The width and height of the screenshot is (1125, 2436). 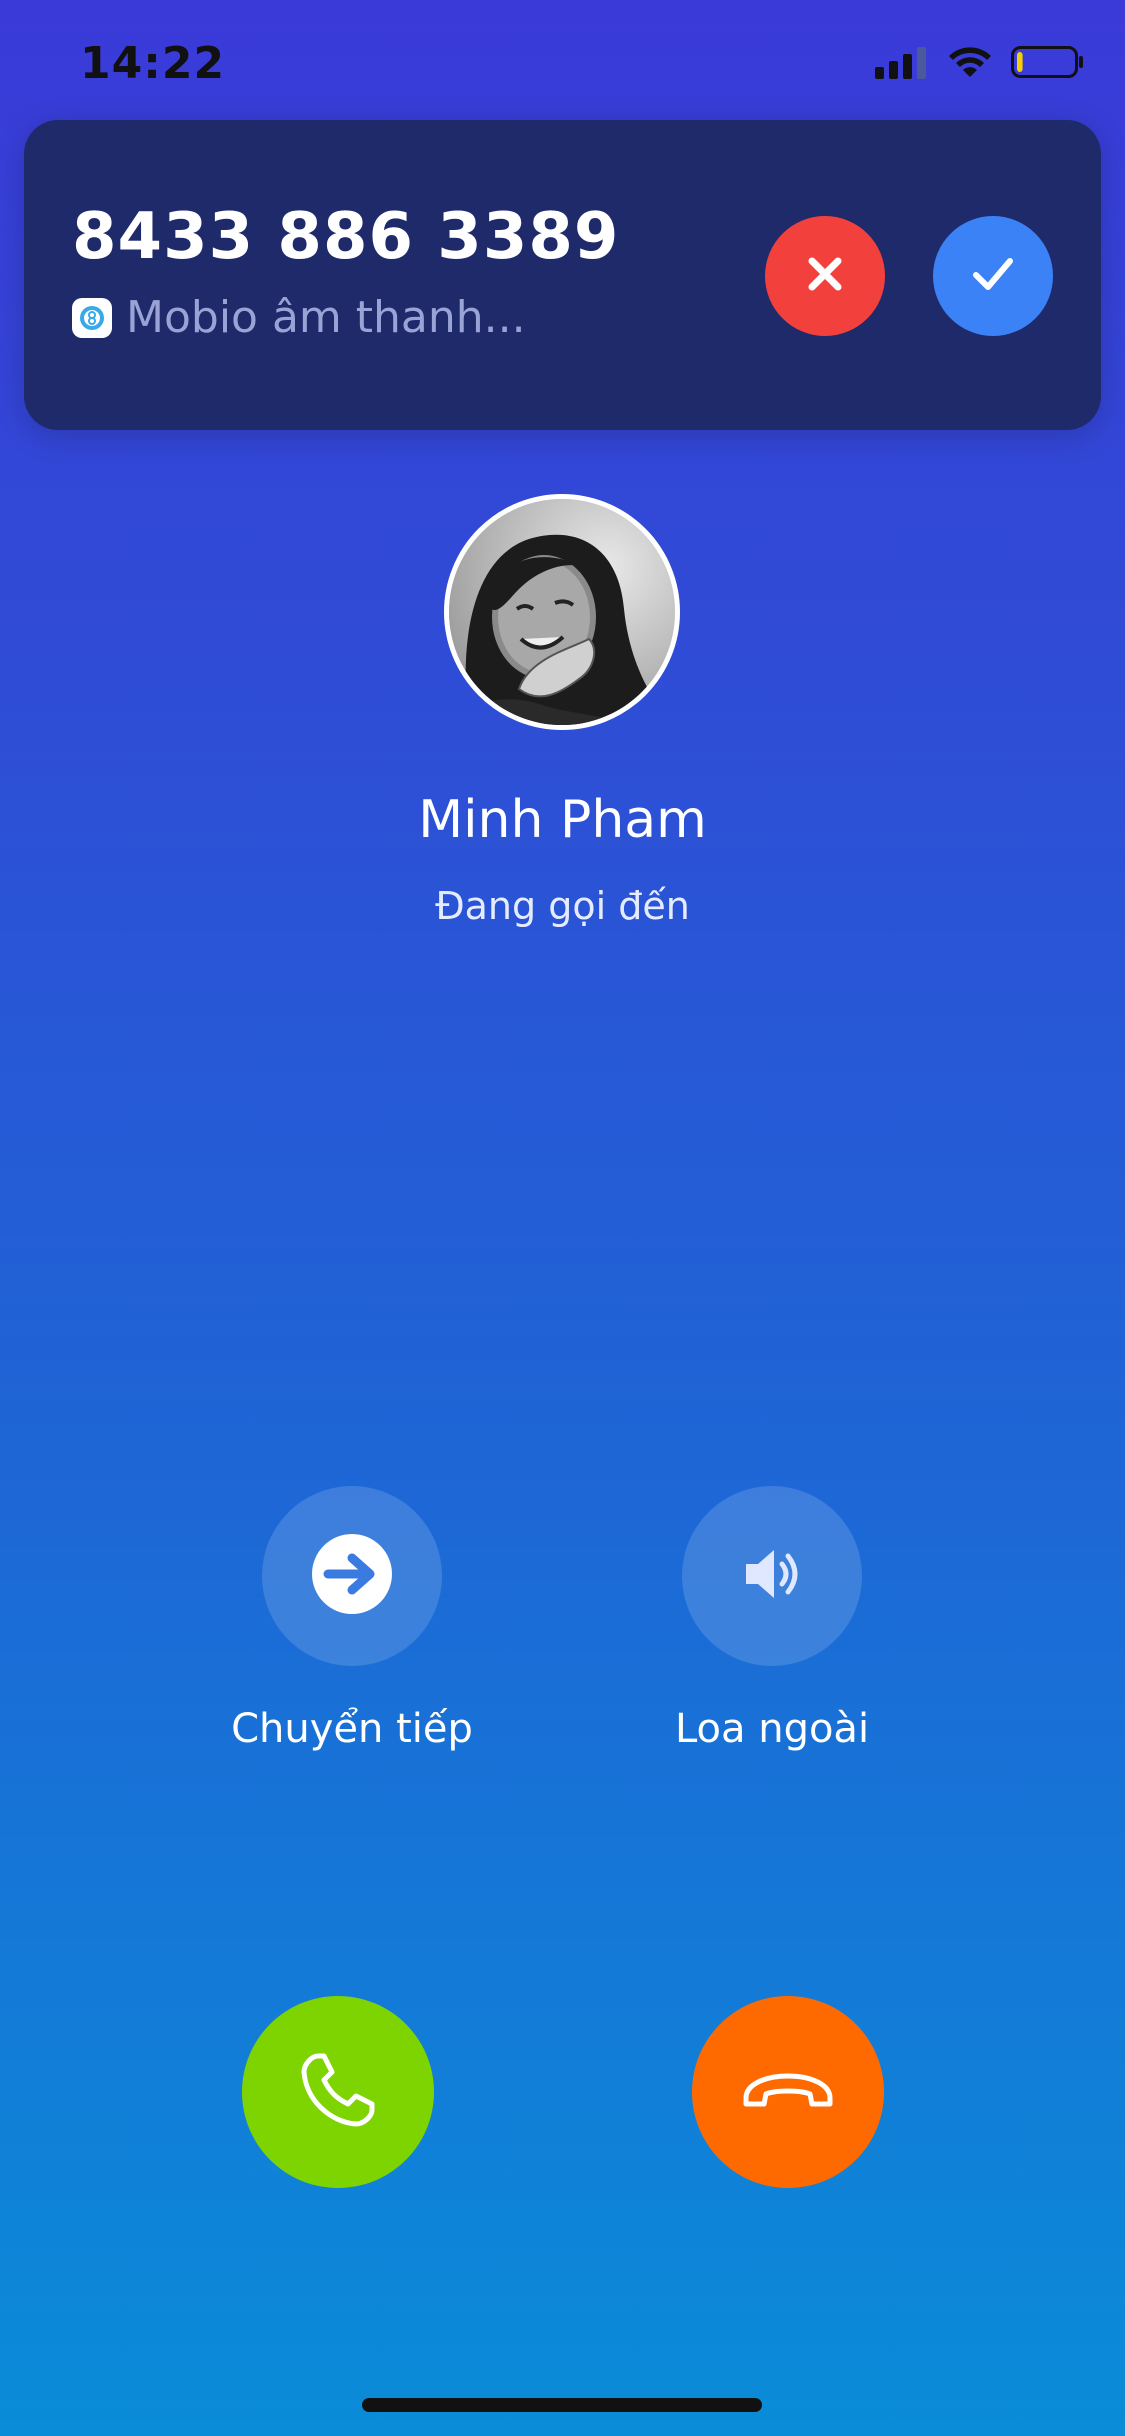 I want to click on caller-phone-number: 8433 886 3389, so click(x=346, y=237).